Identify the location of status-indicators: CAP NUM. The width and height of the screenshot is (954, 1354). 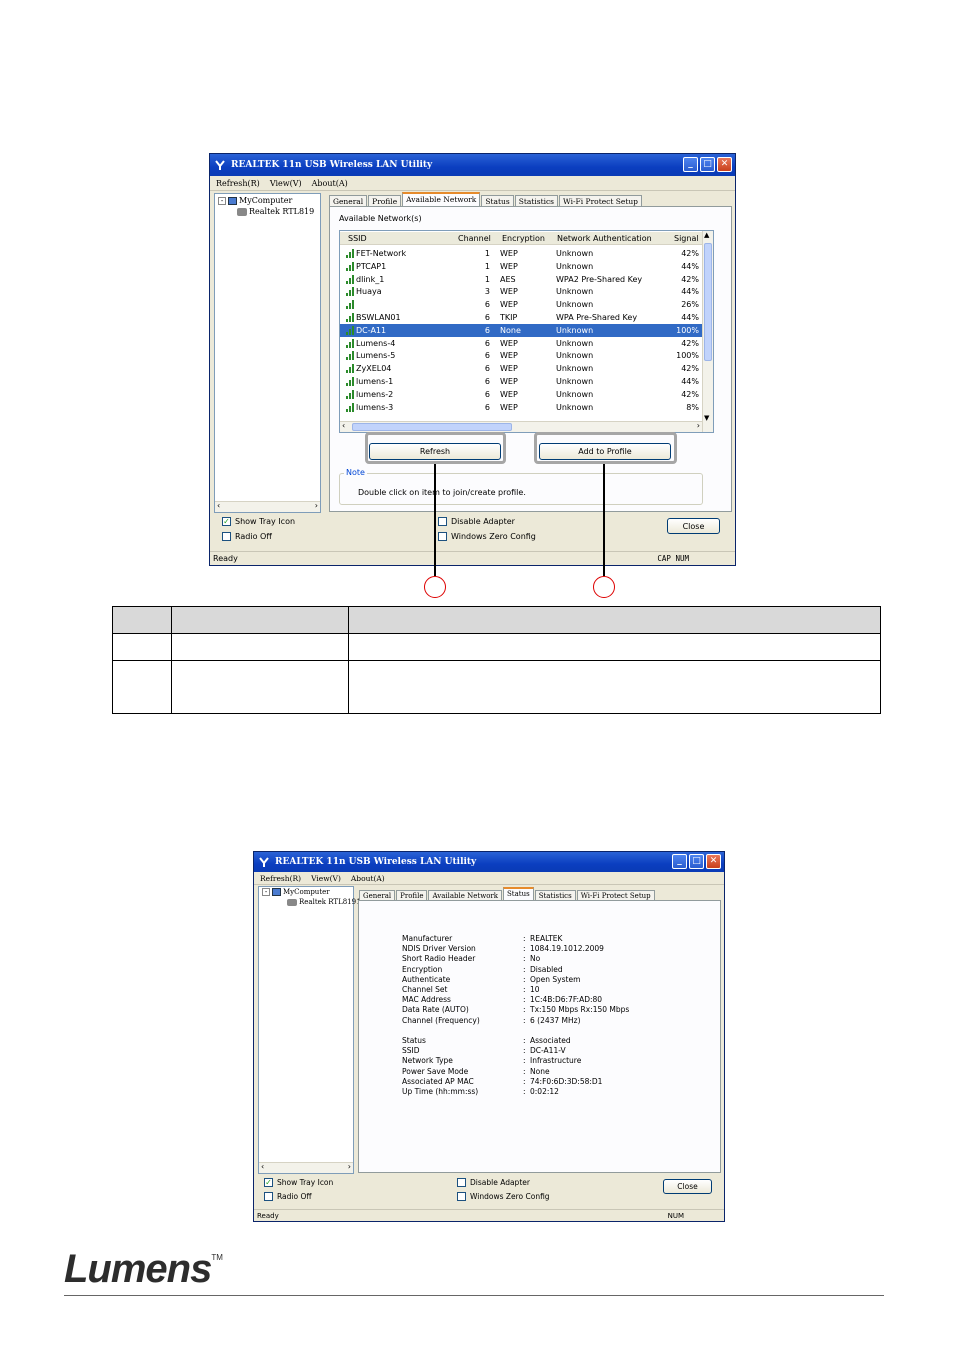
(673, 558).